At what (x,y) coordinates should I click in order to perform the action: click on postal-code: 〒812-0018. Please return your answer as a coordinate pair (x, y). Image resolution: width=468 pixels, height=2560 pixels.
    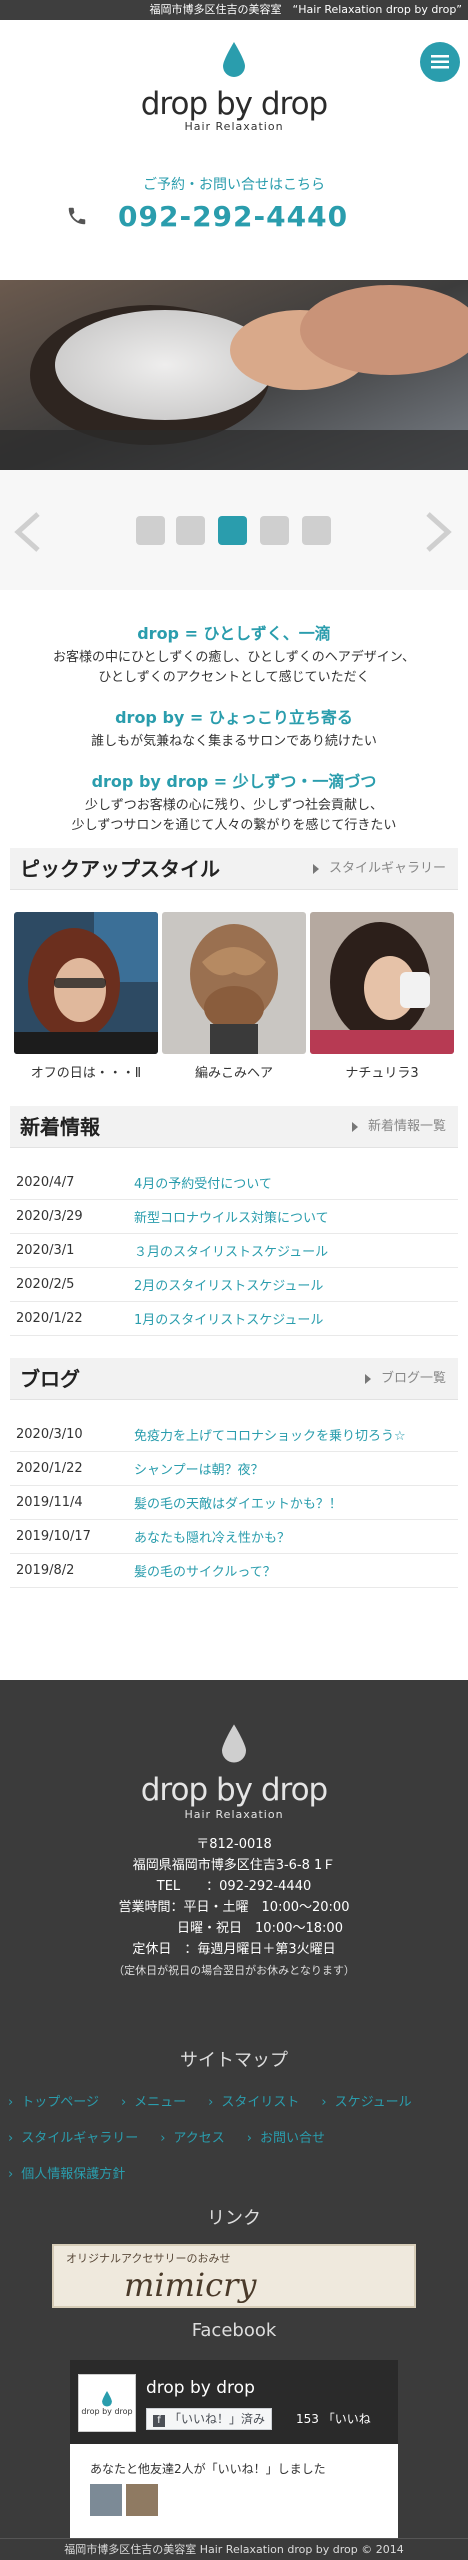
    Looking at the image, I should click on (234, 1844).